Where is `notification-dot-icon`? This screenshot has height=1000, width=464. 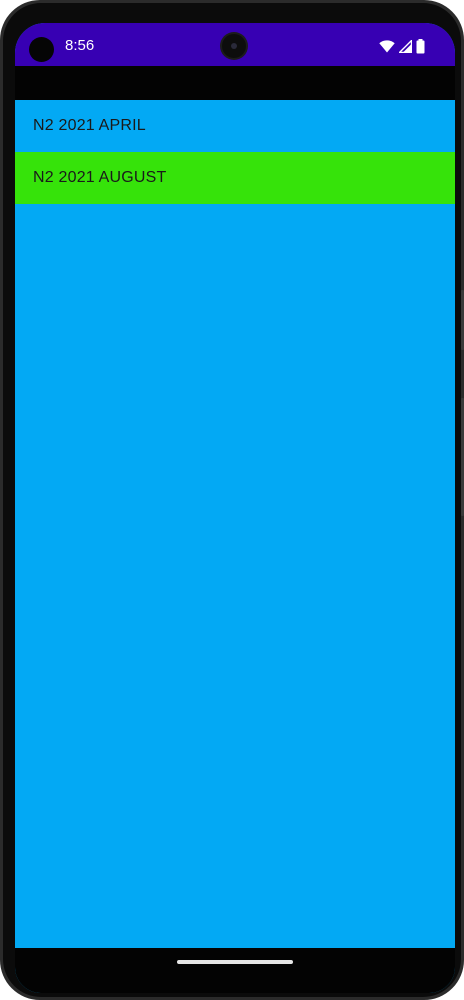 notification-dot-icon is located at coordinates (41, 49).